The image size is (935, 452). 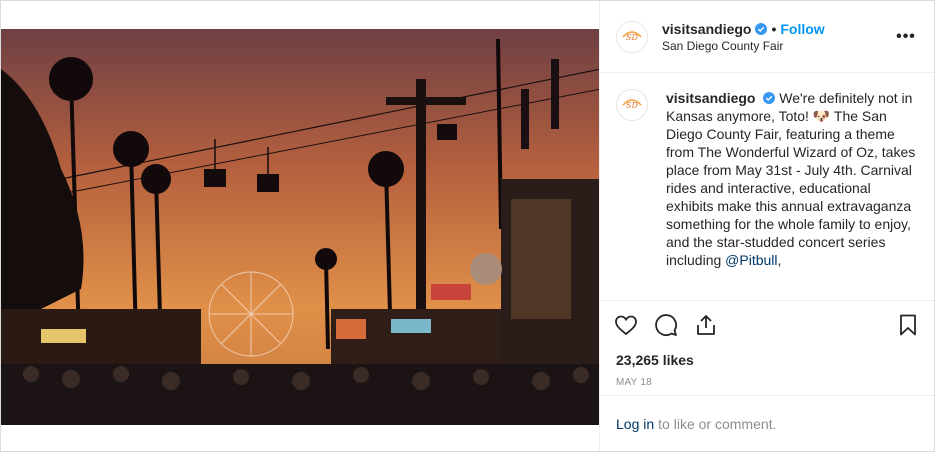 What do you see at coordinates (706, 29) in the screenshot?
I see `header-username: visitsandiego` at bounding box center [706, 29].